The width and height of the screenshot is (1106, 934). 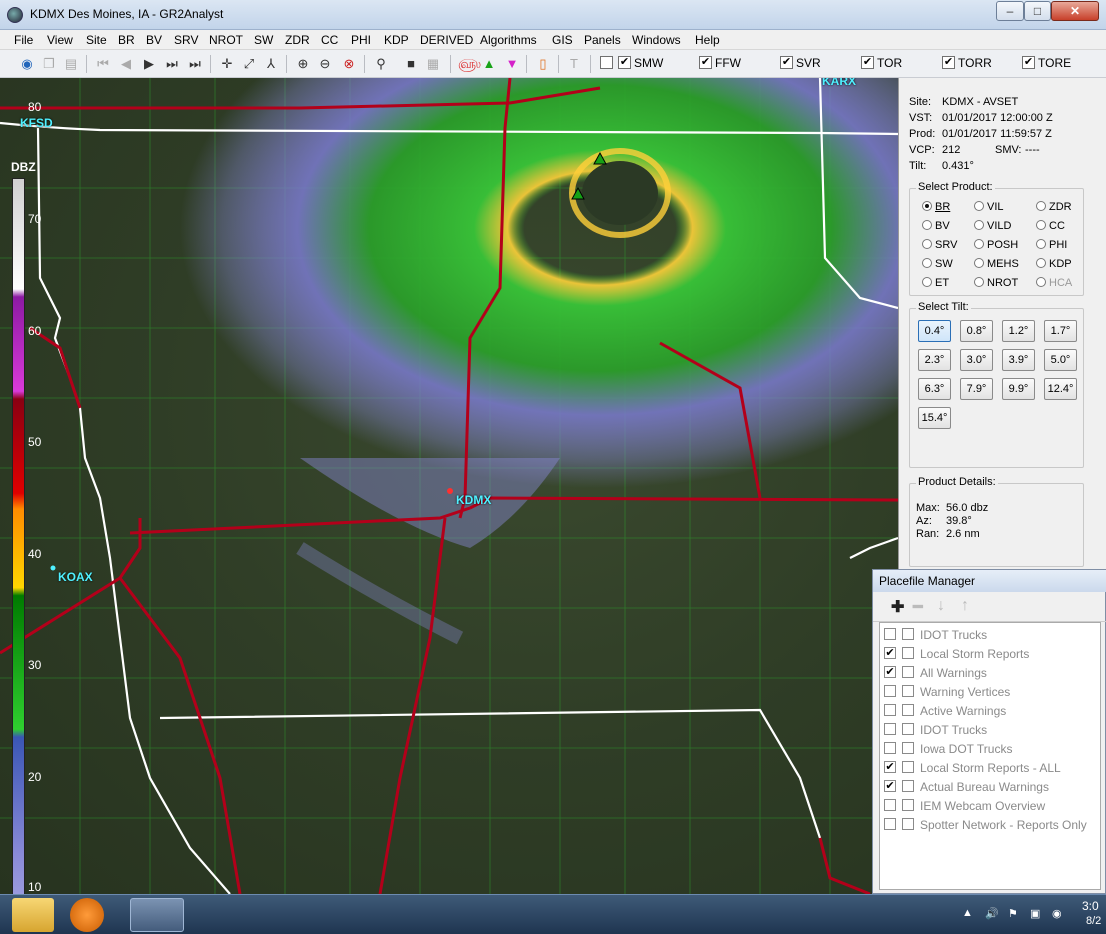 What do you see at coordinates (23, 40) in the screenshot?
I see `menu-file: File` at bounding box center [23, 40].